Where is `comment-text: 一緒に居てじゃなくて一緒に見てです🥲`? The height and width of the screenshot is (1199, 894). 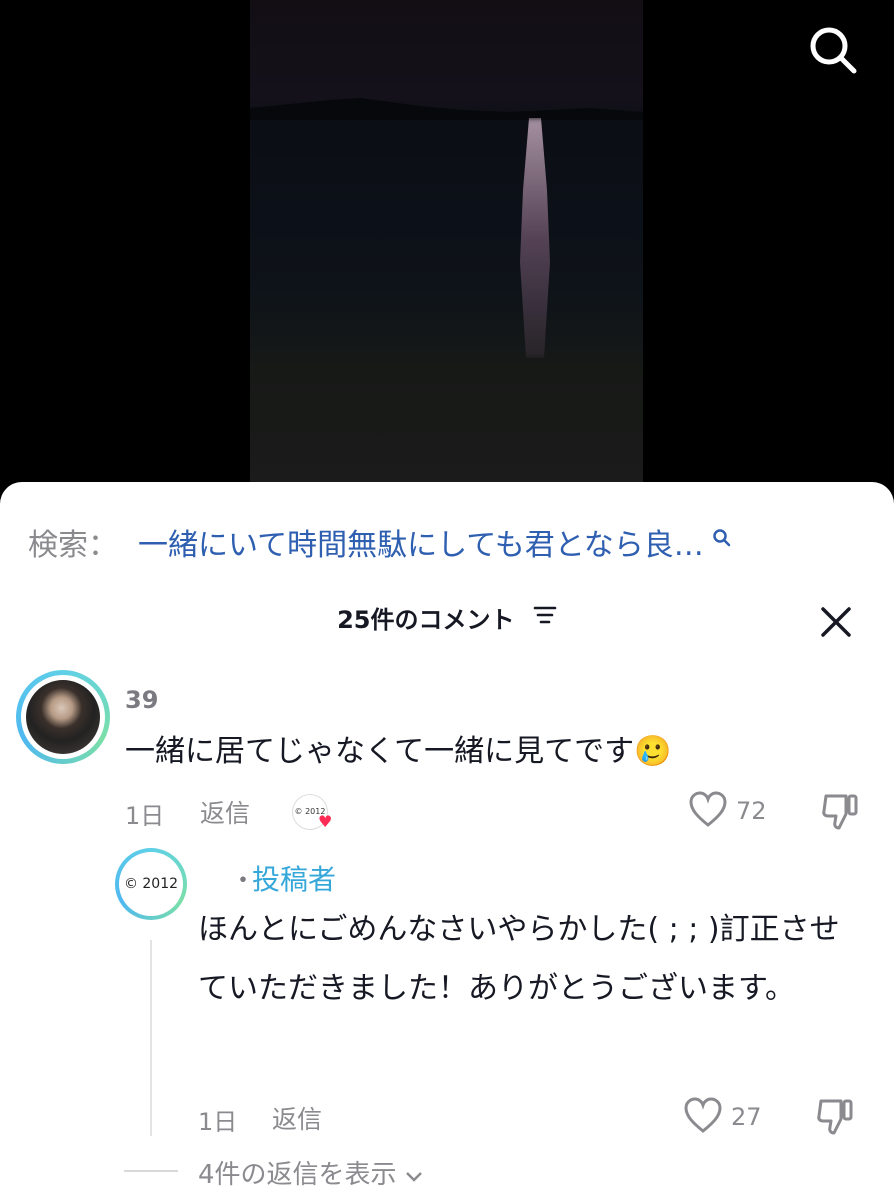 comment-text: 一緒に居てじゃなくて一緒に見てです🥲 is located at coordinates (398, 751).